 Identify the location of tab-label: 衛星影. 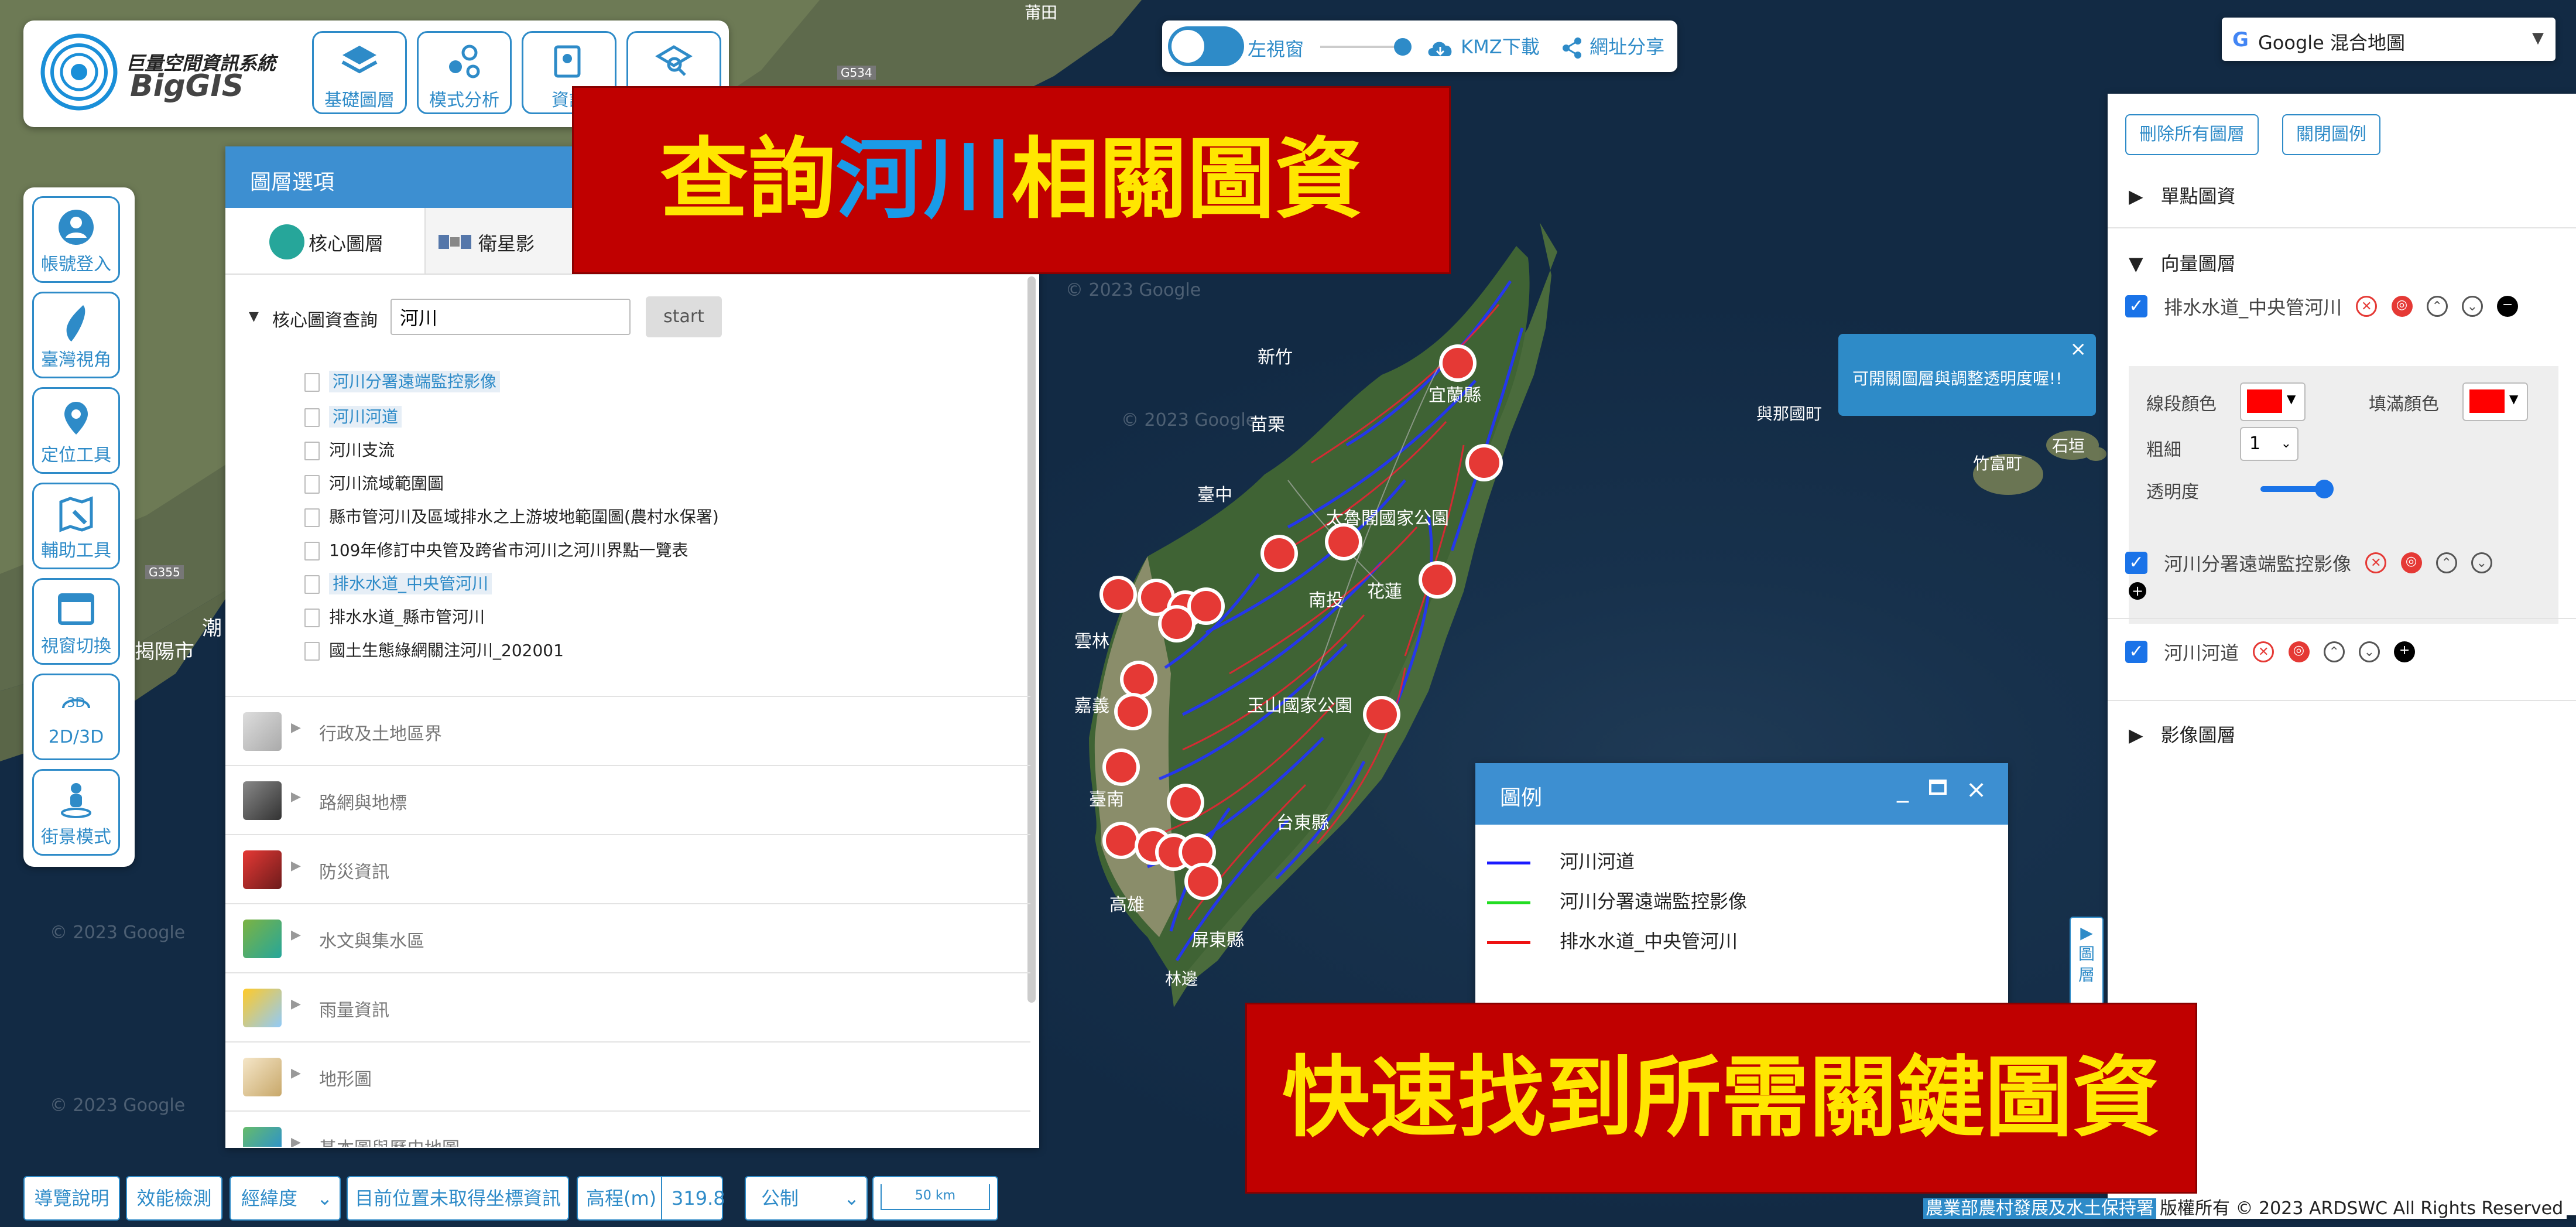
(506, 244).